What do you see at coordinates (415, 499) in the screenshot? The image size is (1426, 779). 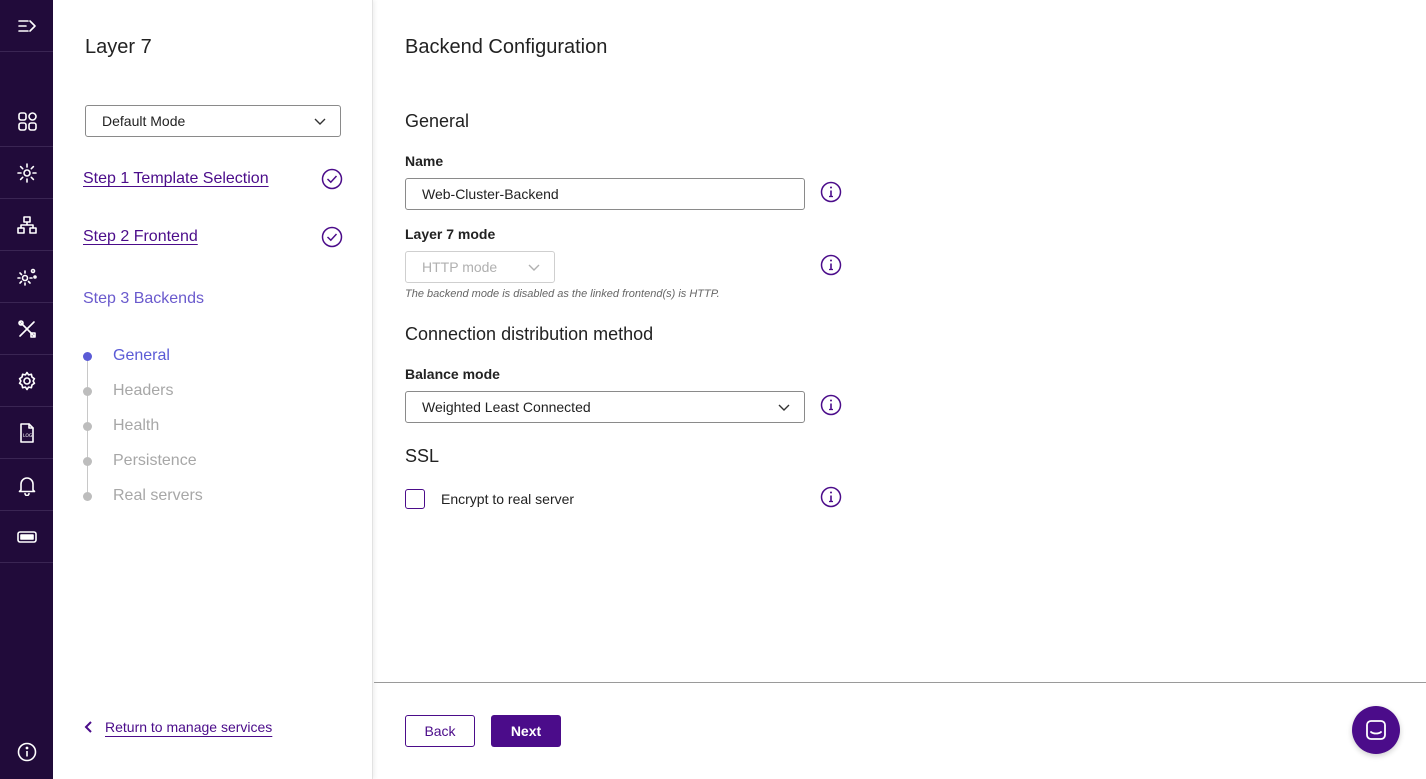 I see `encrypt-to-real-server-checkbox` at bounding box center [415, 499].